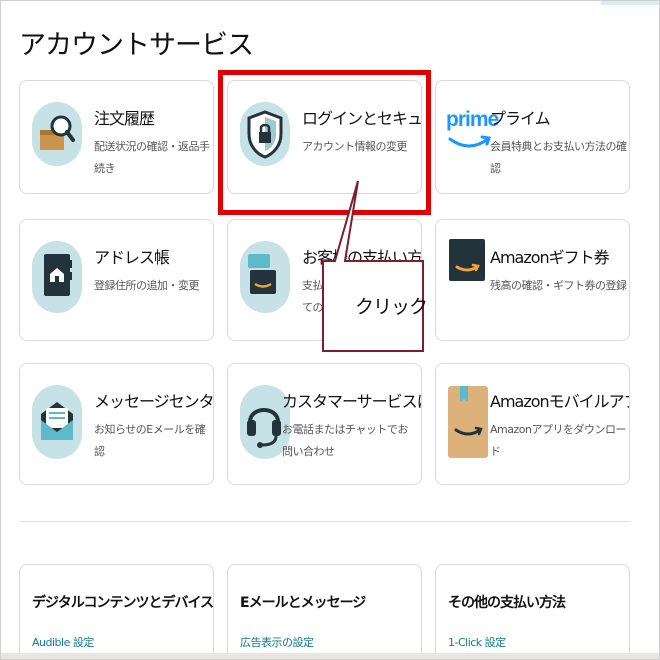 The width and height of the screenshot is (660, 660). Describe the element at coordinates (325, 521) in the screenshot. I see `section-divider` at that location.